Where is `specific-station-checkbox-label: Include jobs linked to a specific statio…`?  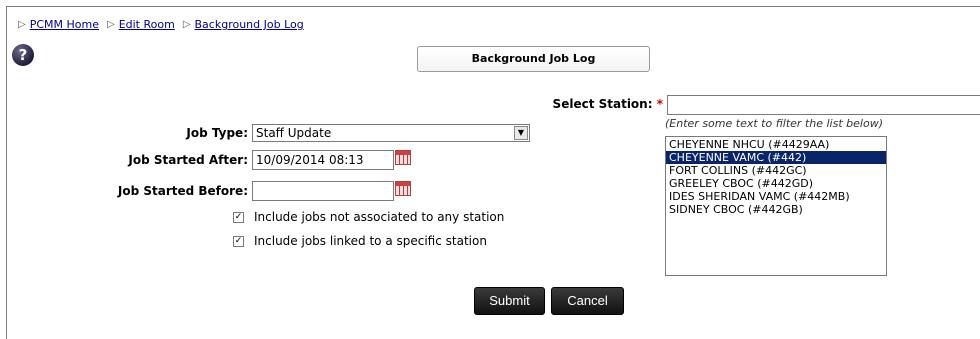 specific-station-checkbox-label: Include jobs linked to a specific statio… is located at coordinates (370, 241).